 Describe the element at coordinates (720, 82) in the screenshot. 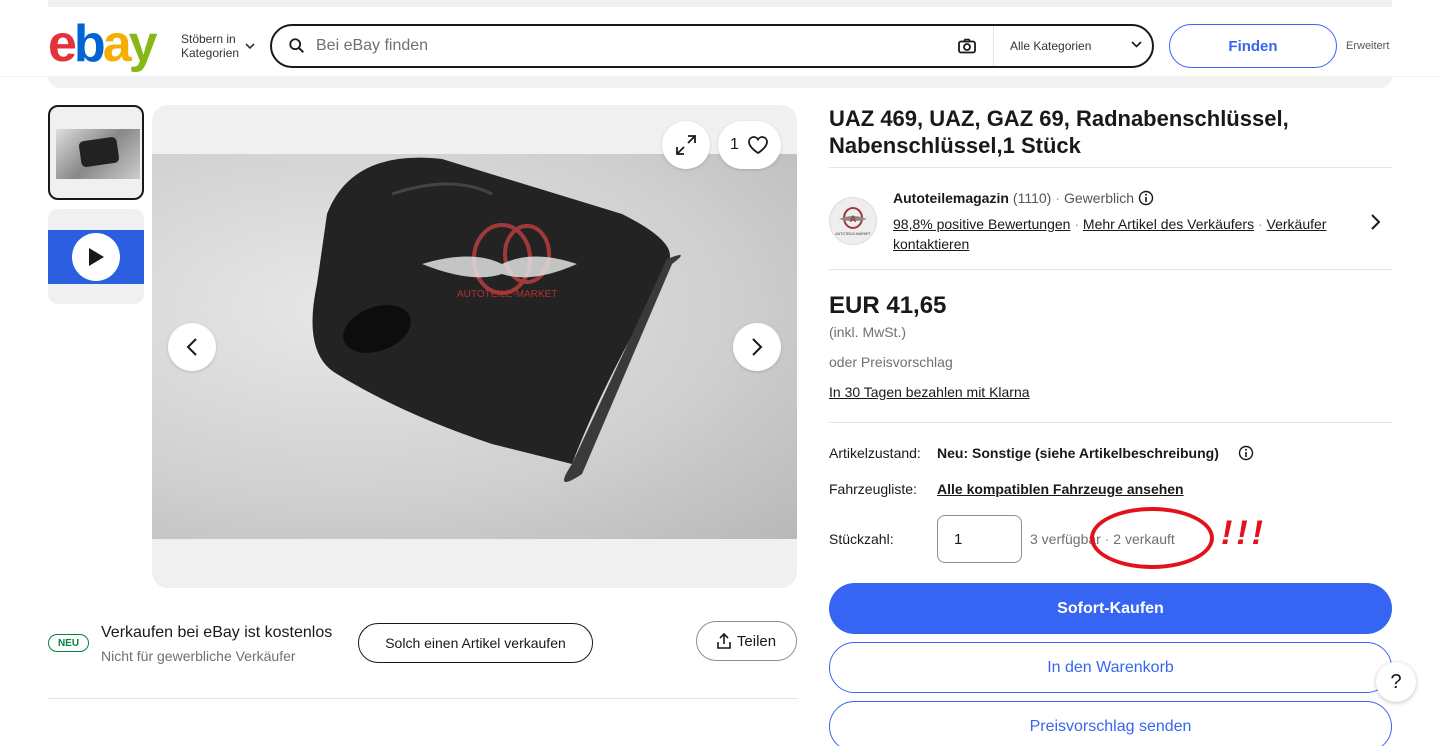

I see `sub-strip` at that location.